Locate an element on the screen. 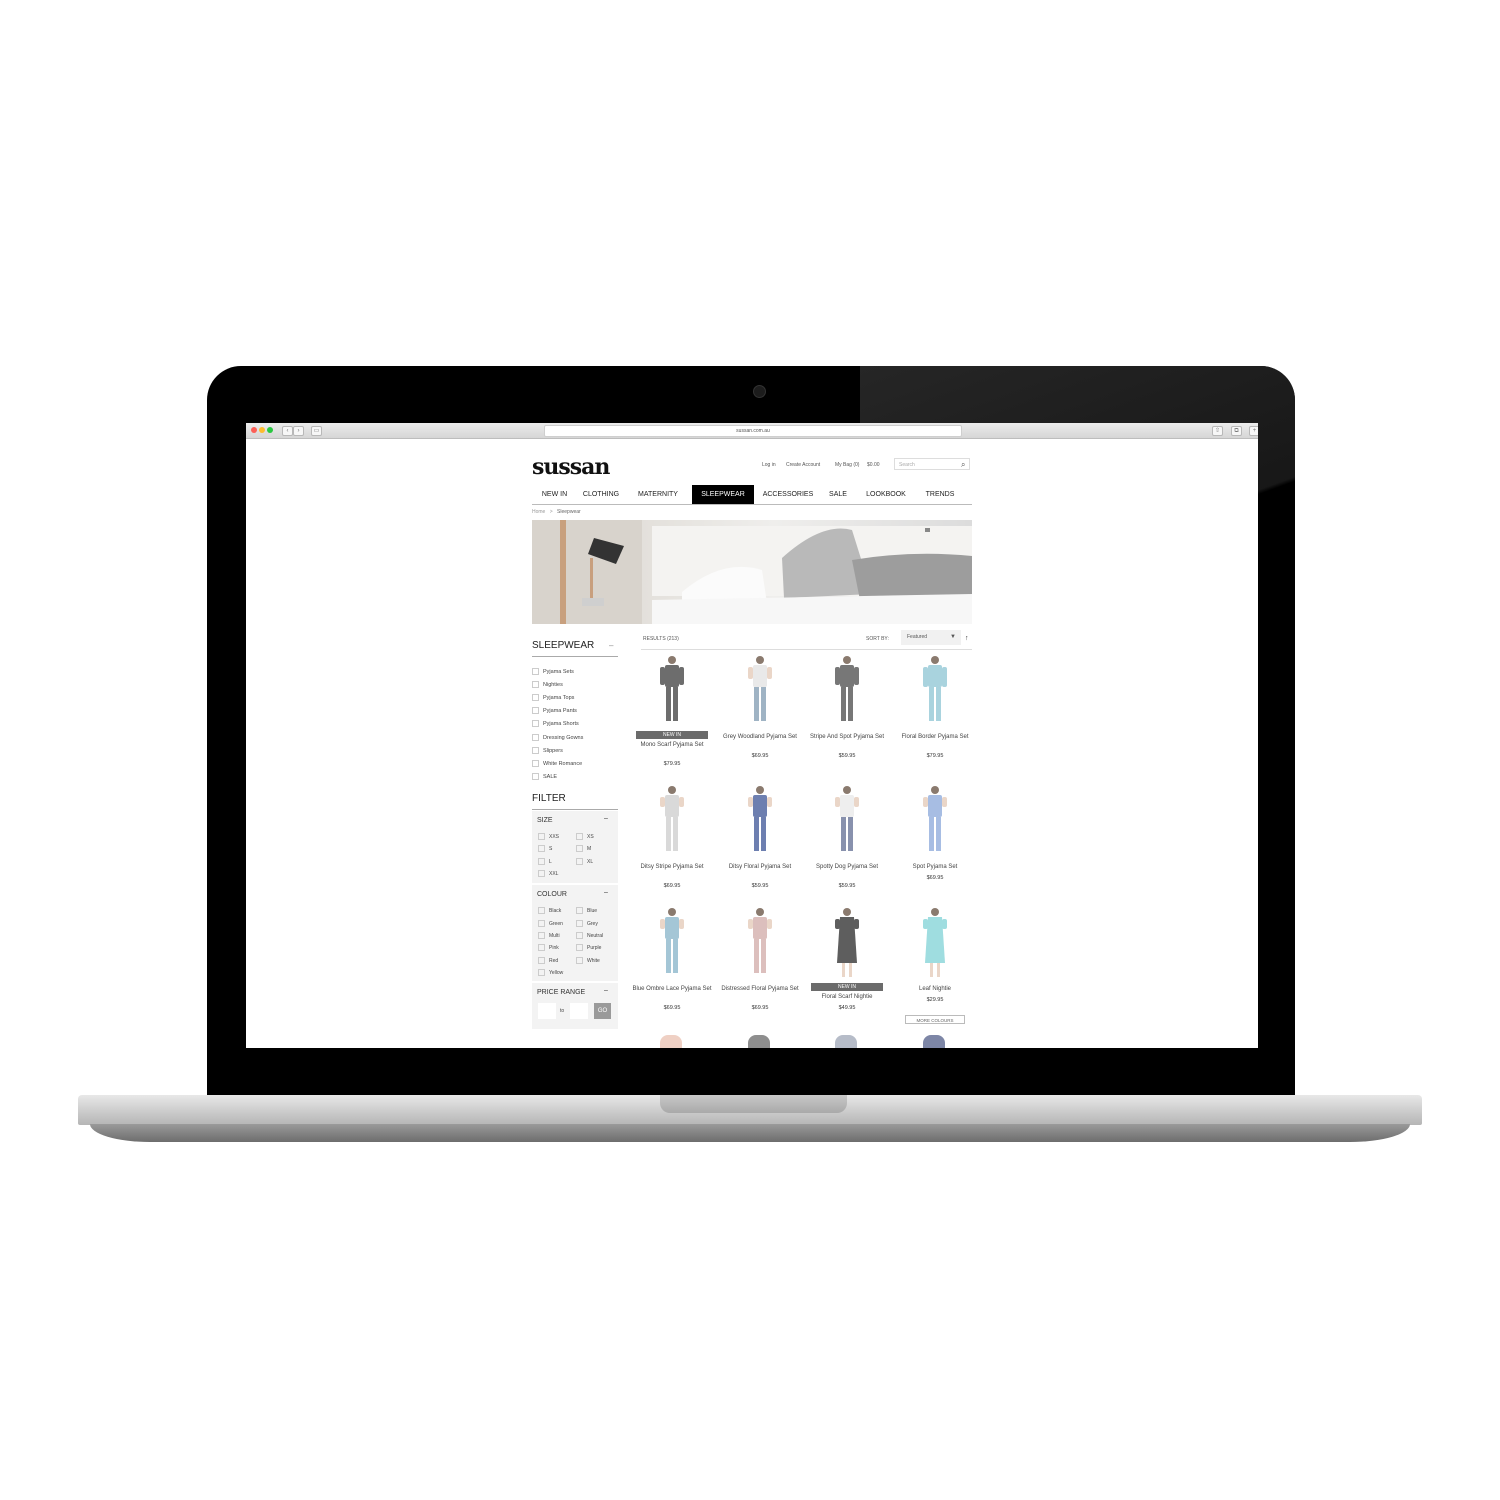 The image size is (1500, 1500). nav-sale: SALE is located at coordinates (838, 494).